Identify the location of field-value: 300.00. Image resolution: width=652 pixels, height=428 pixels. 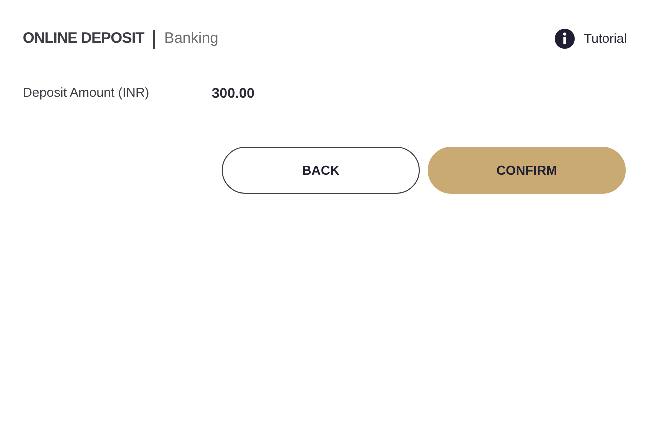
(233, 93).